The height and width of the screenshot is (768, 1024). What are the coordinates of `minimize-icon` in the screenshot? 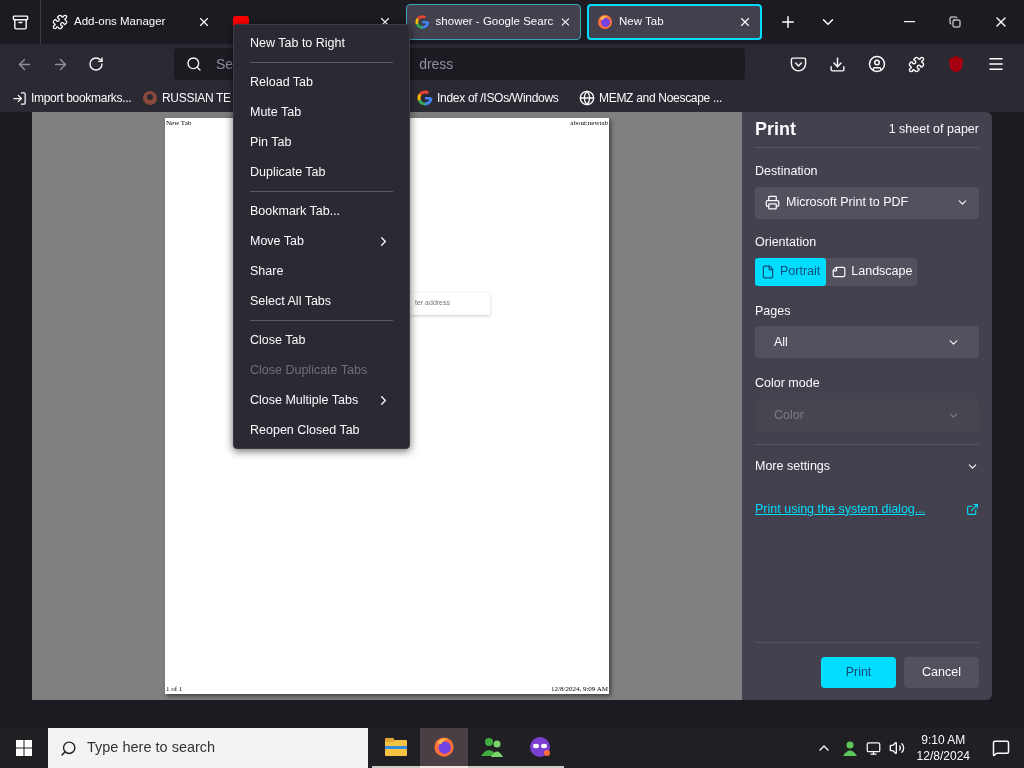 It's located at (909, 22).